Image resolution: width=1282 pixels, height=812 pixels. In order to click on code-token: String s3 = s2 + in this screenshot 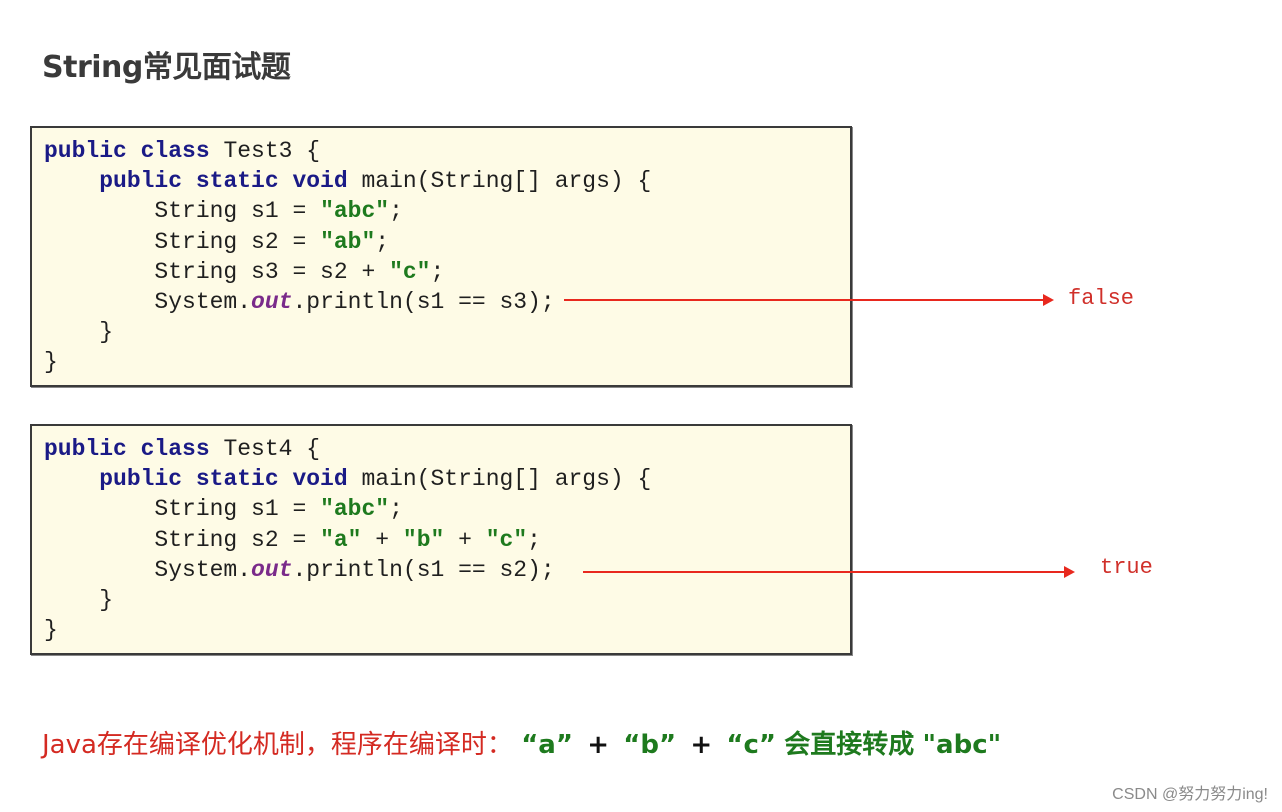, I will do `click(272, 271)`.